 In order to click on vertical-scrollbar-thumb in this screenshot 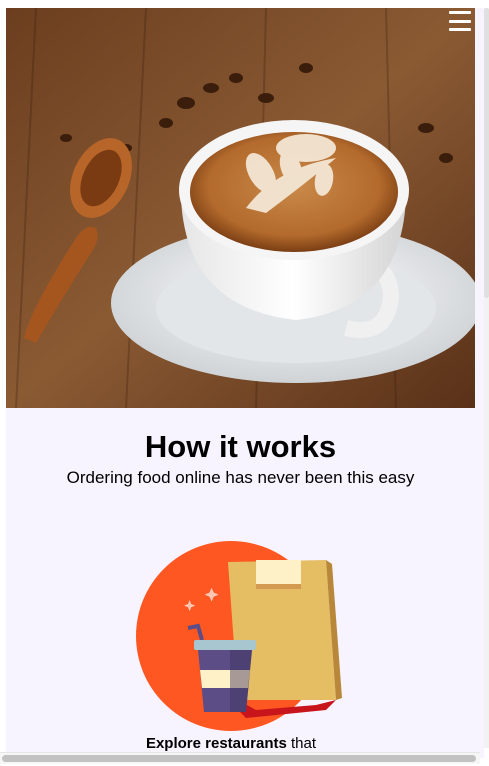, I will do `click(486, 153)`.